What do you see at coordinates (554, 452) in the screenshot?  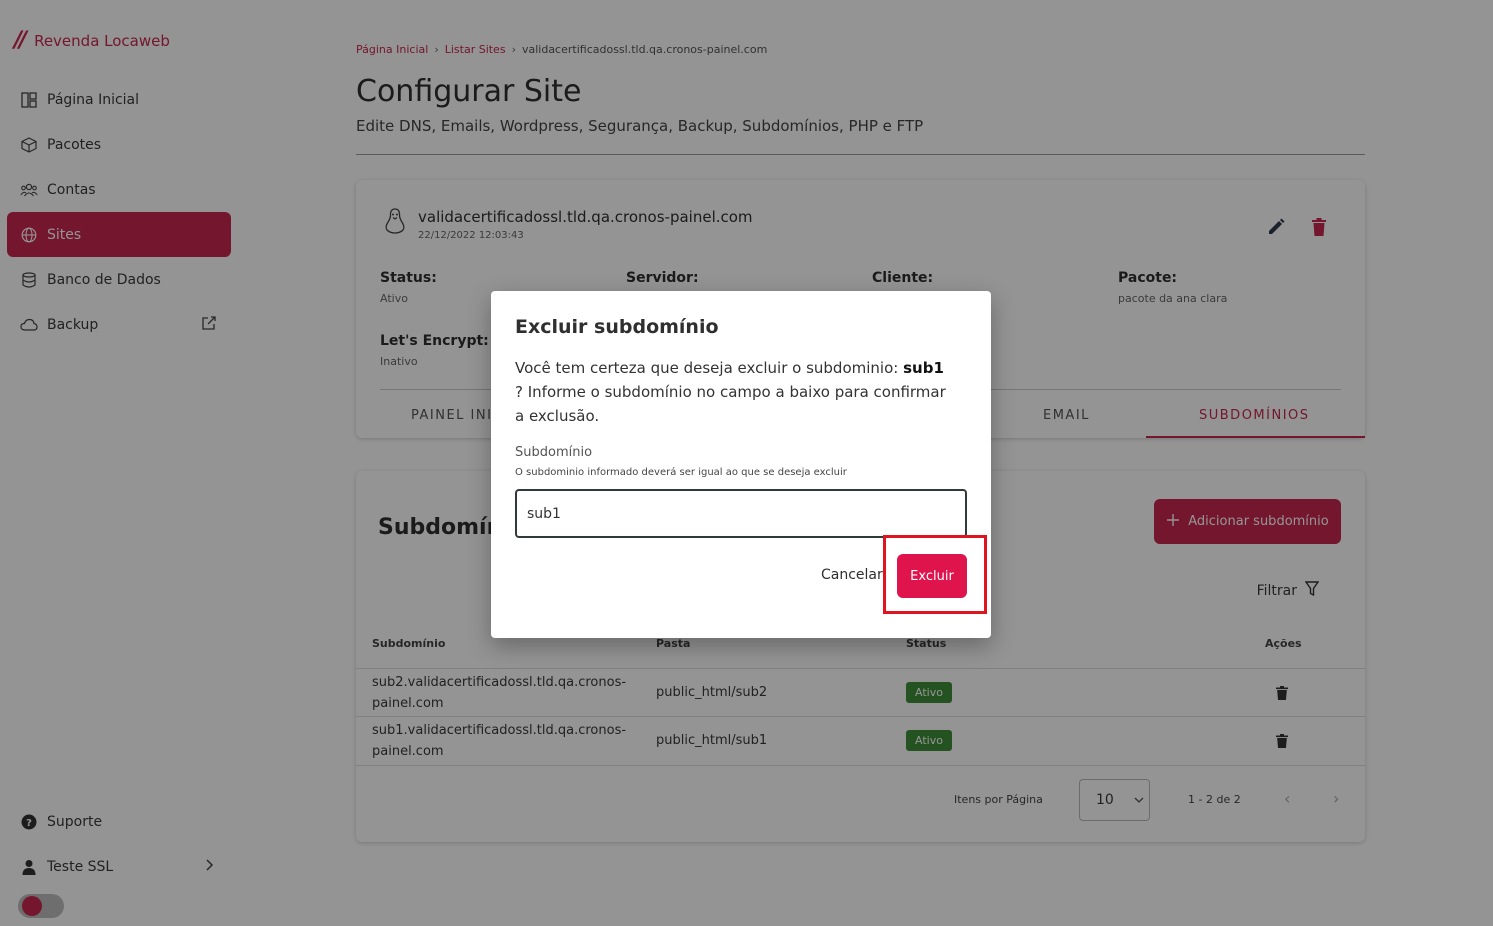 I see `subdomain-field-label: Subdomínio` at bounding box center [554, 452].